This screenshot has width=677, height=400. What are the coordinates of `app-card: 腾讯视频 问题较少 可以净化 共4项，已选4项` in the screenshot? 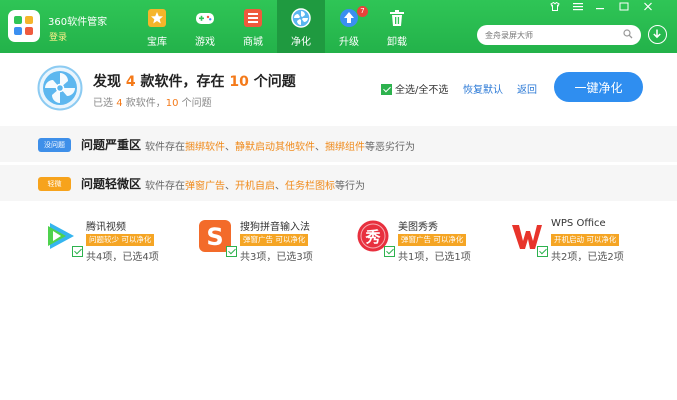 It's located at (119, 237).